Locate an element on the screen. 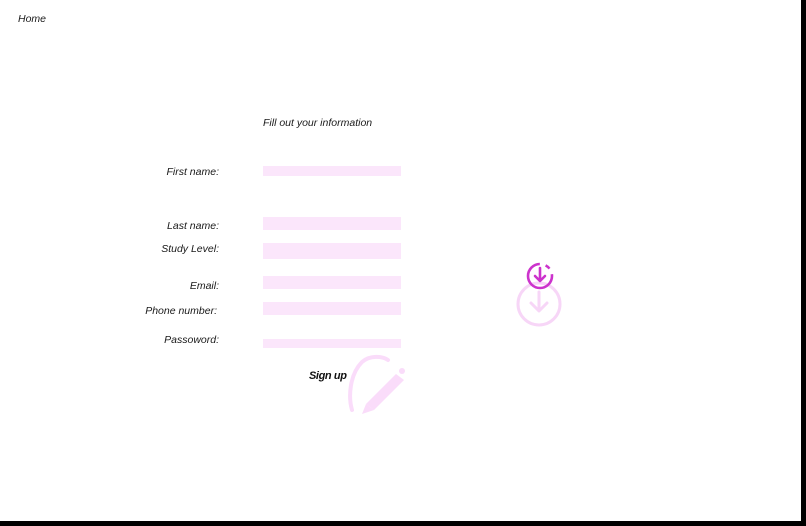 The image size is (806, 526). phone-number-field is located at coordinates (332, 308).